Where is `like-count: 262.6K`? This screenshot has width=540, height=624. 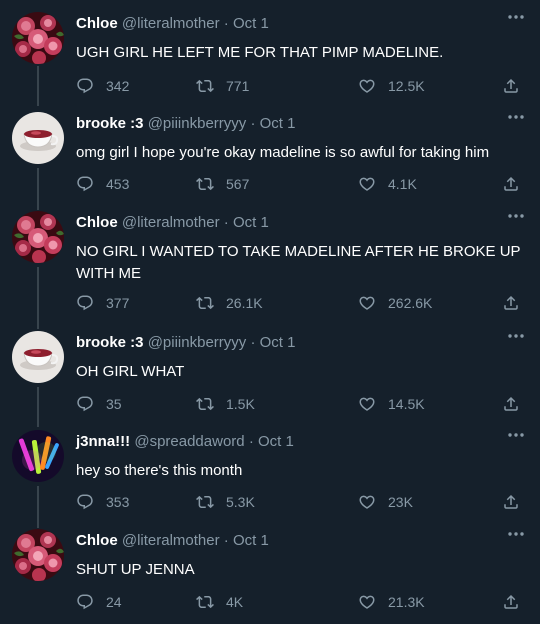 like-count: 262.6K is located at coordinates (410, 303).